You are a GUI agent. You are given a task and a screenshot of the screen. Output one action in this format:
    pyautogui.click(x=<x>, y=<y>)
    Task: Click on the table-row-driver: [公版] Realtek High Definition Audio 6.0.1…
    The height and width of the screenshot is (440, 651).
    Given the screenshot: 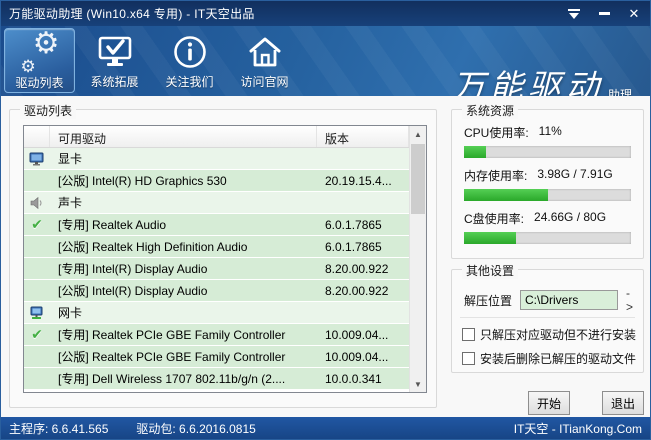 What is the action you would take?
    pyautogui.click(x=216, y=247)
    